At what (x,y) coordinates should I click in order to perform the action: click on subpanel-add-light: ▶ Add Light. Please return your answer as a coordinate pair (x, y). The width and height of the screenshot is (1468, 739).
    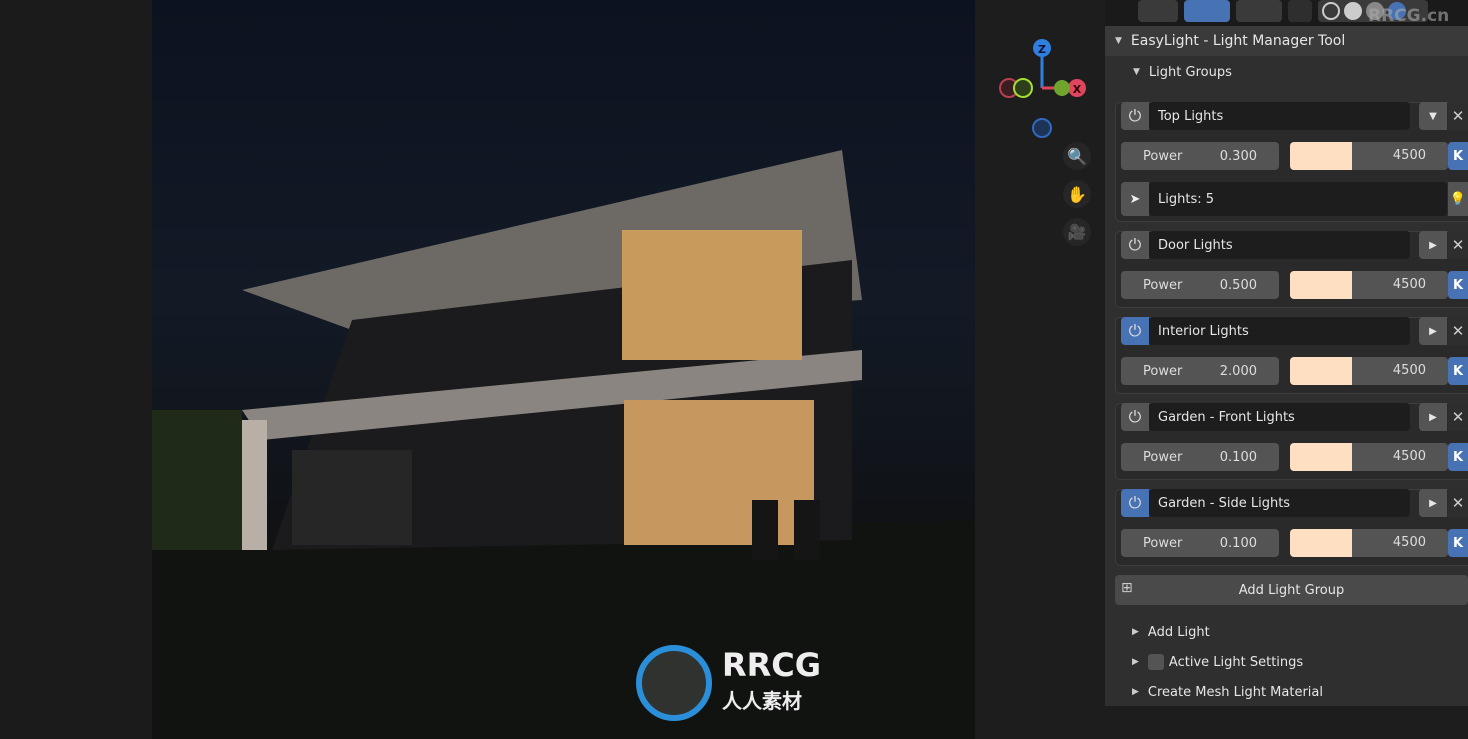
    Looking at the image, I should click on (1171, 632).